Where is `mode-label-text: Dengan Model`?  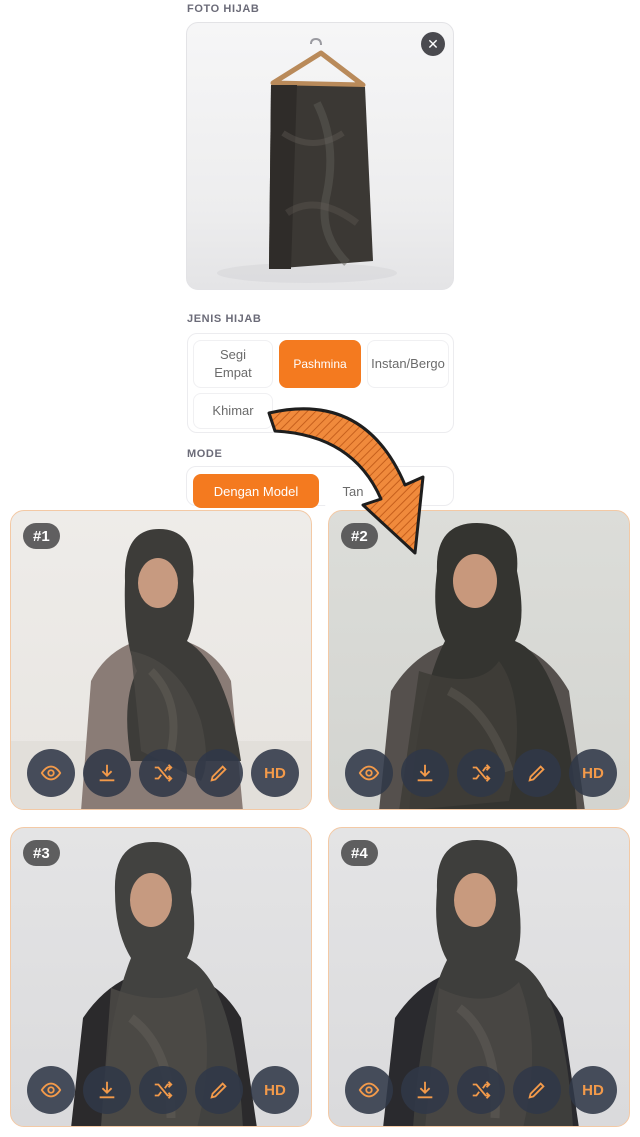 mode-label-text: Dengan Model is located at coordinates (256, 491).